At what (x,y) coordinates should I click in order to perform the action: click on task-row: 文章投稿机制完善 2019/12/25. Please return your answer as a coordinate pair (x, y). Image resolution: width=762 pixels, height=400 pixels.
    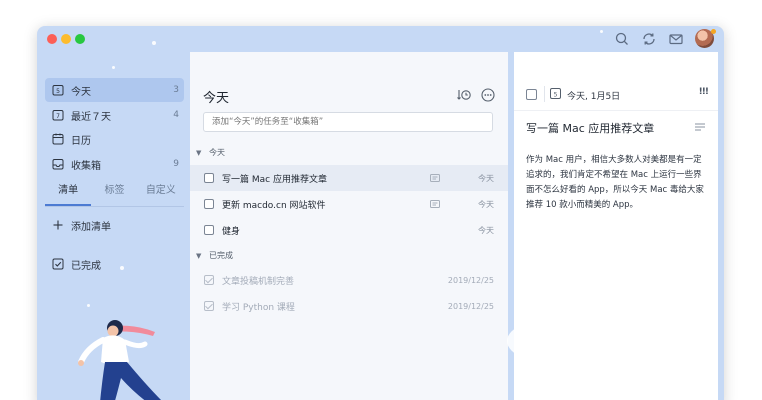
    Looking at the image, I should click on (349, 280).